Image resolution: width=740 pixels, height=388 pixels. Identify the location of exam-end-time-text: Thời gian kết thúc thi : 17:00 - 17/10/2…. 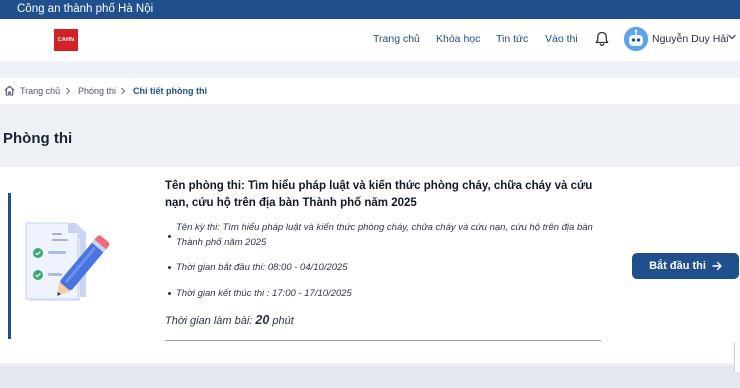
(264, 293).